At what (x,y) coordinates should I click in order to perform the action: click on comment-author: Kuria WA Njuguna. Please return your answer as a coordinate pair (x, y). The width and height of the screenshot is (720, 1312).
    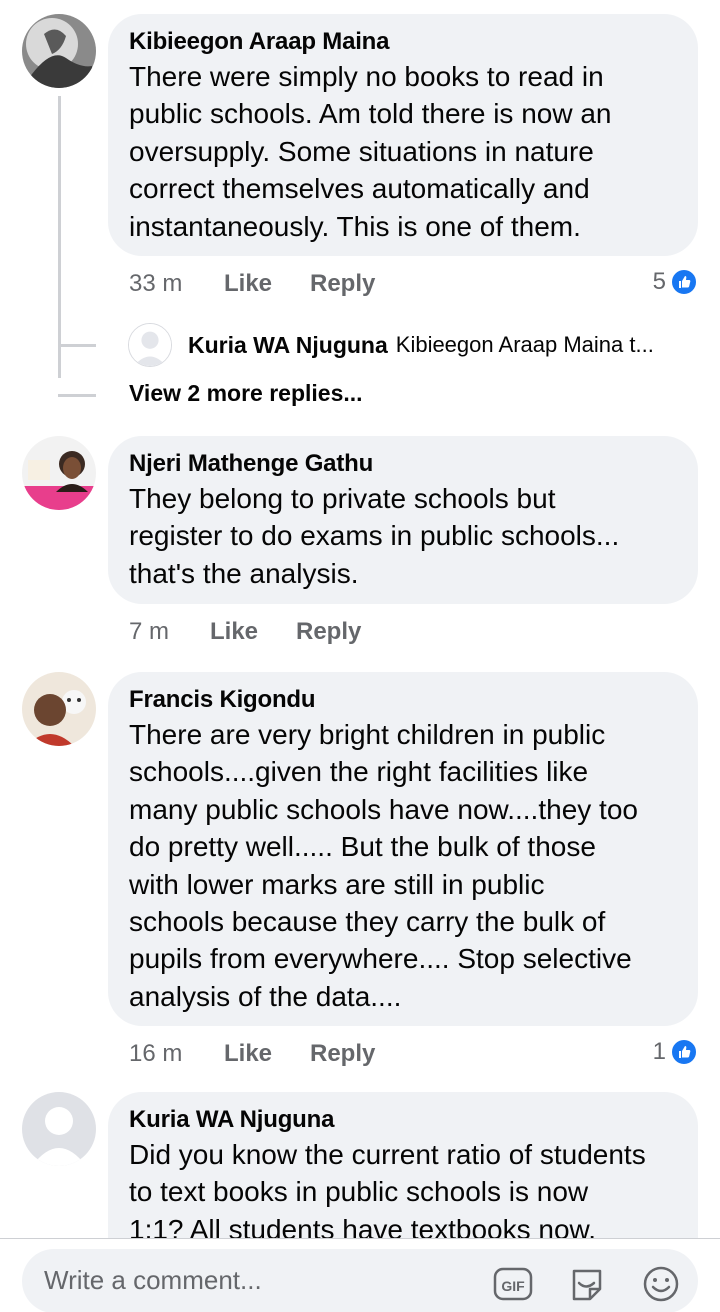
    Looking at the image, I should click on (402, 1120).